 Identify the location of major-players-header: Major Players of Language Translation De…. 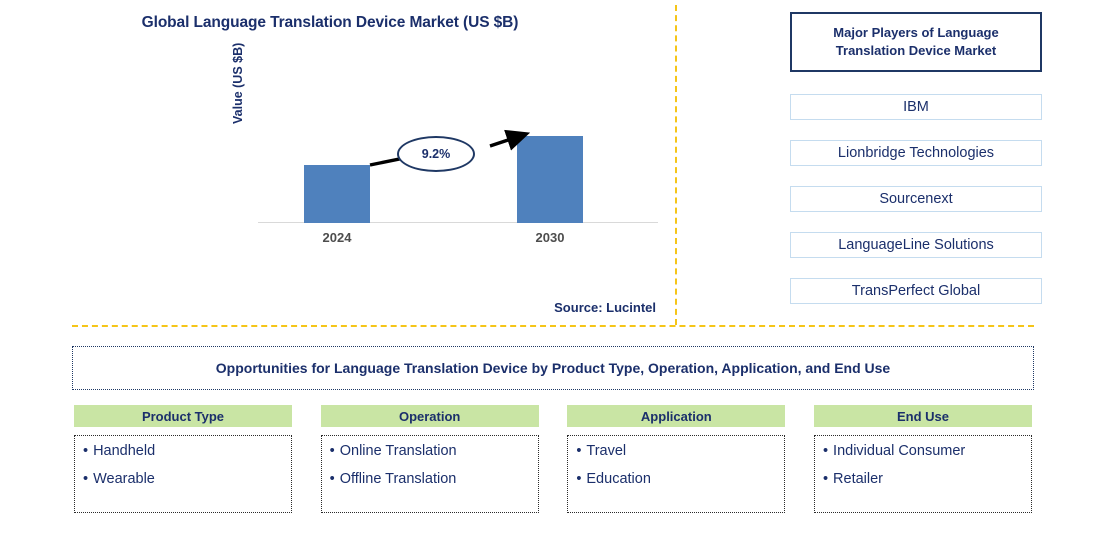
(916, 42).